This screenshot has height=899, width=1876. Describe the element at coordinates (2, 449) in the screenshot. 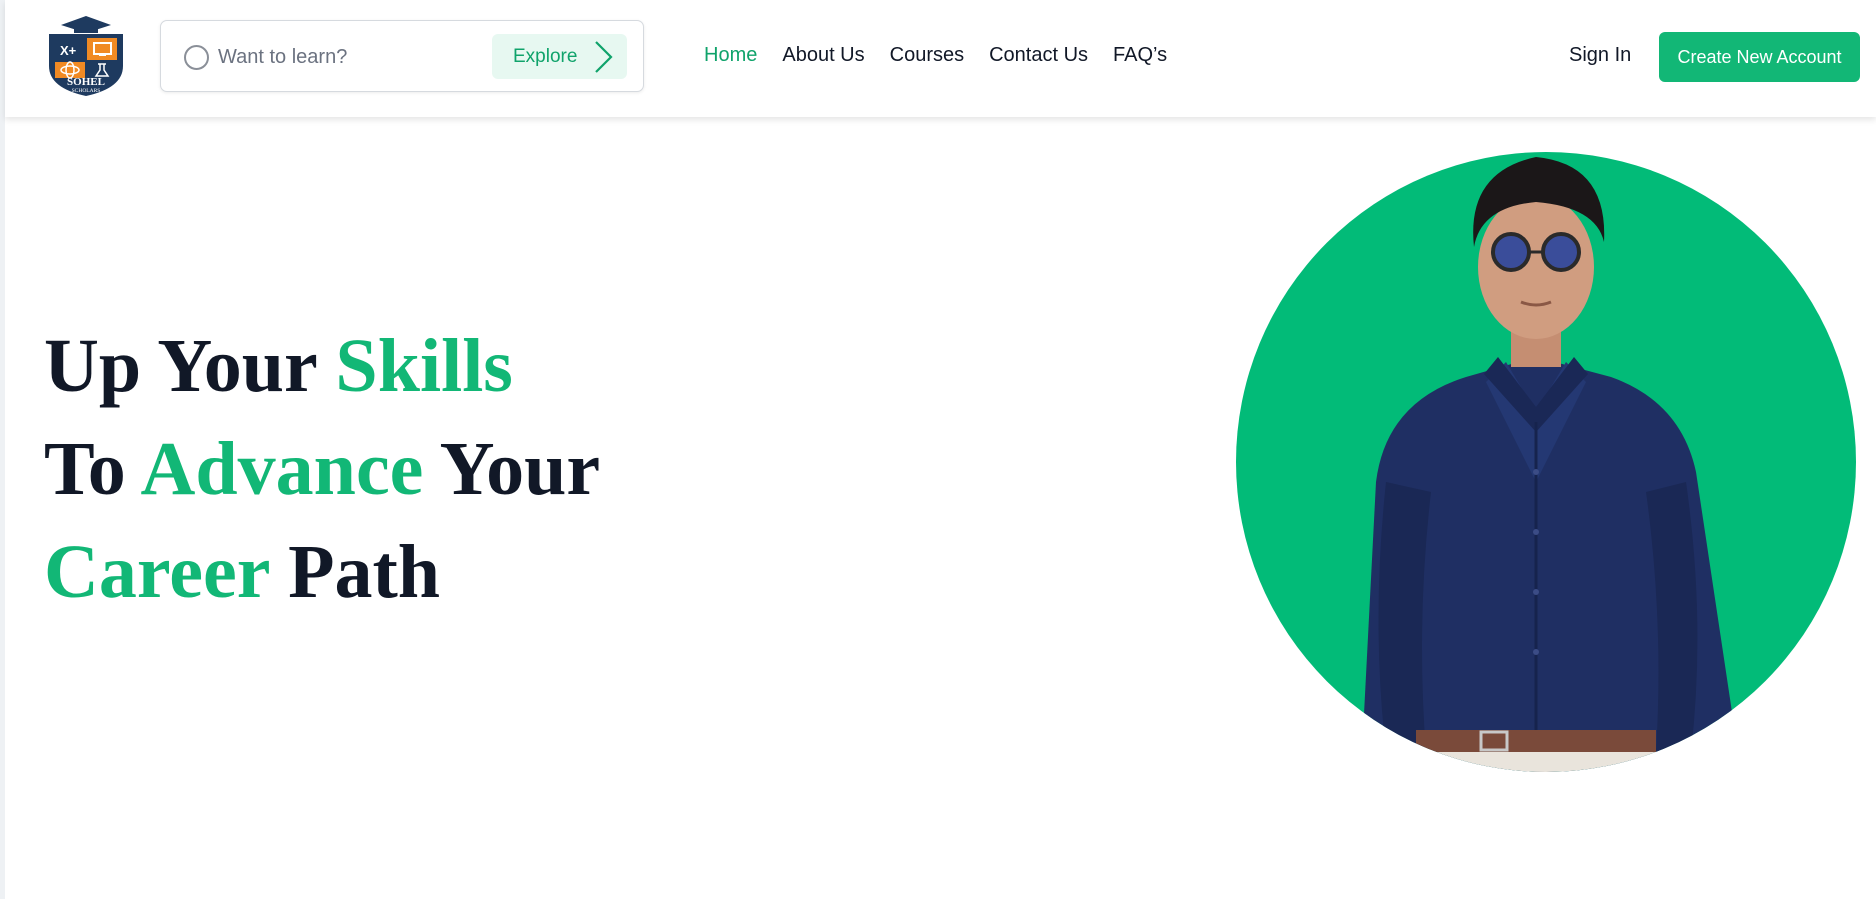

I see `page-left-border` at that location.